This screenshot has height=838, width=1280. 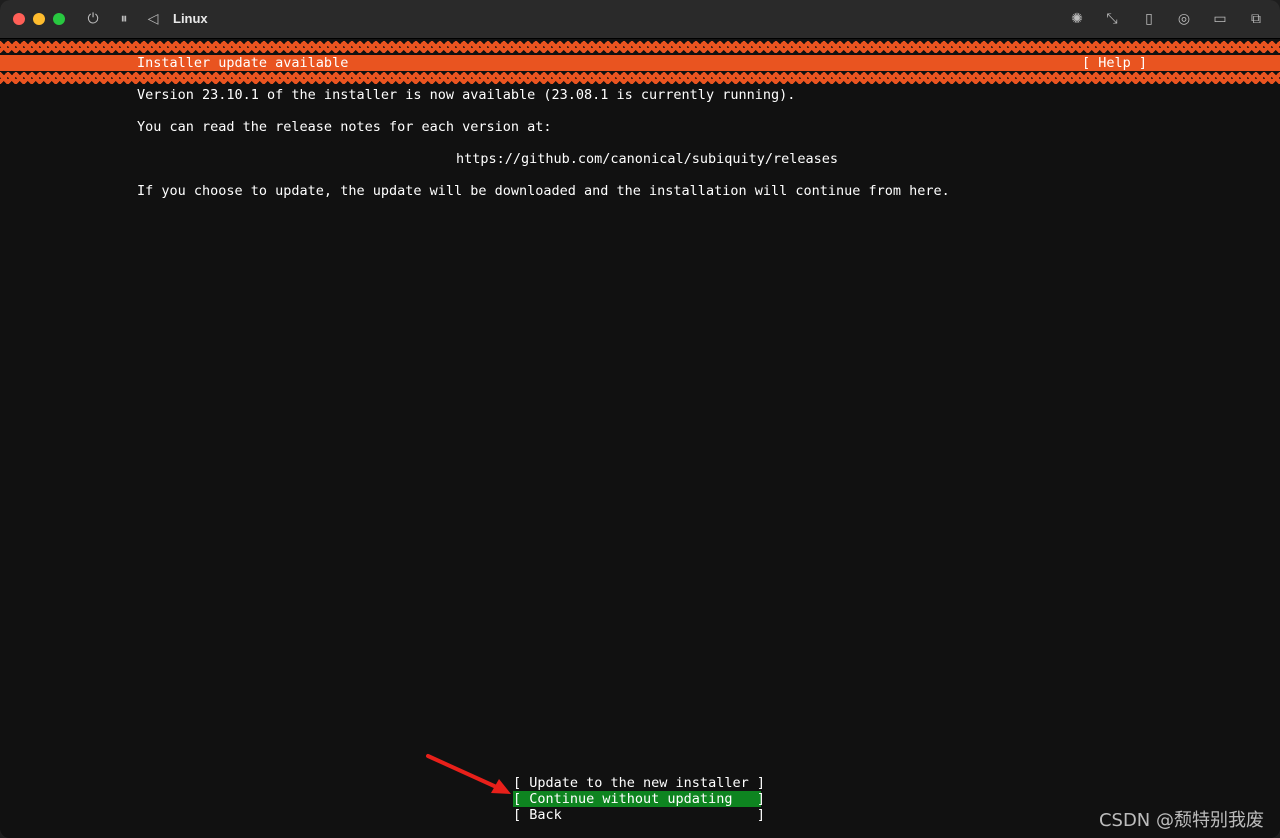 I want to click on resize-icon: ⤡, so click(x=1112, y=19).